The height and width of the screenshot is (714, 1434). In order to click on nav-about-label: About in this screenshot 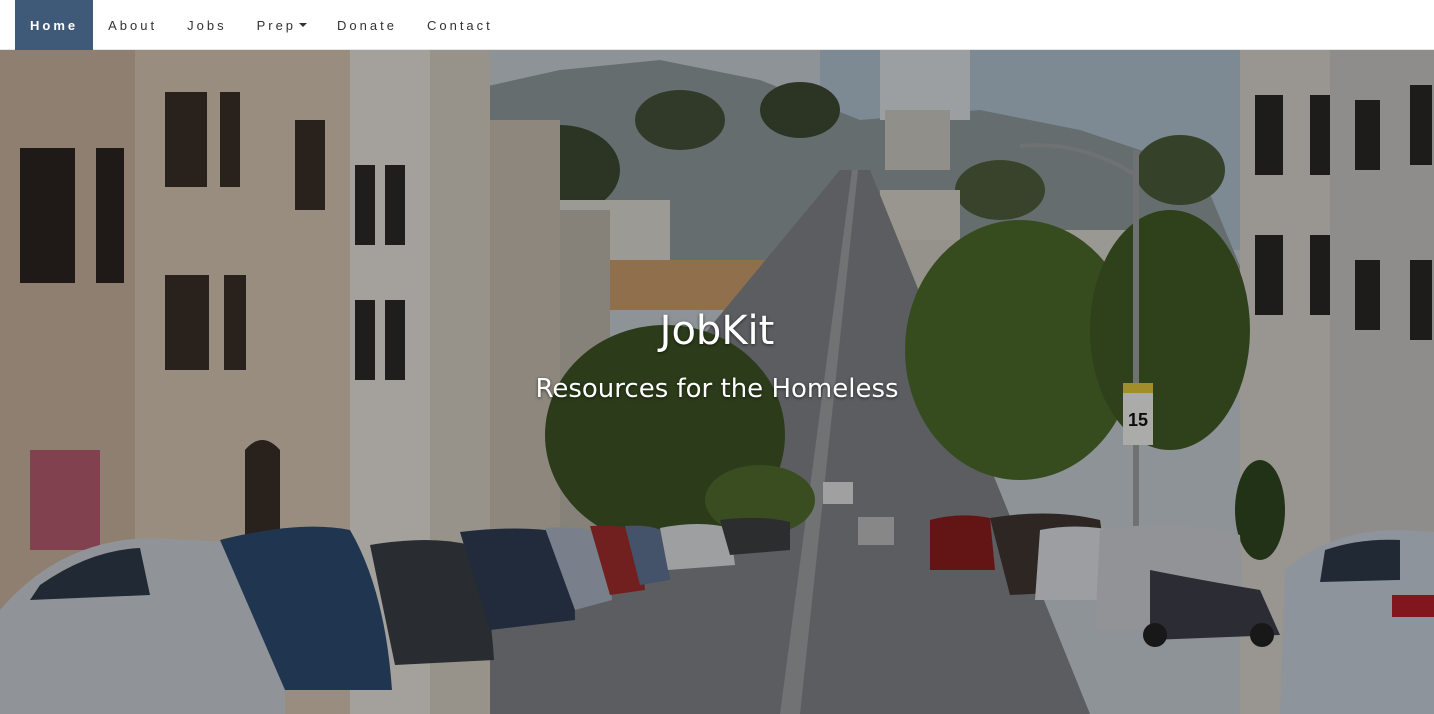, I will do `click(133, 25)`.